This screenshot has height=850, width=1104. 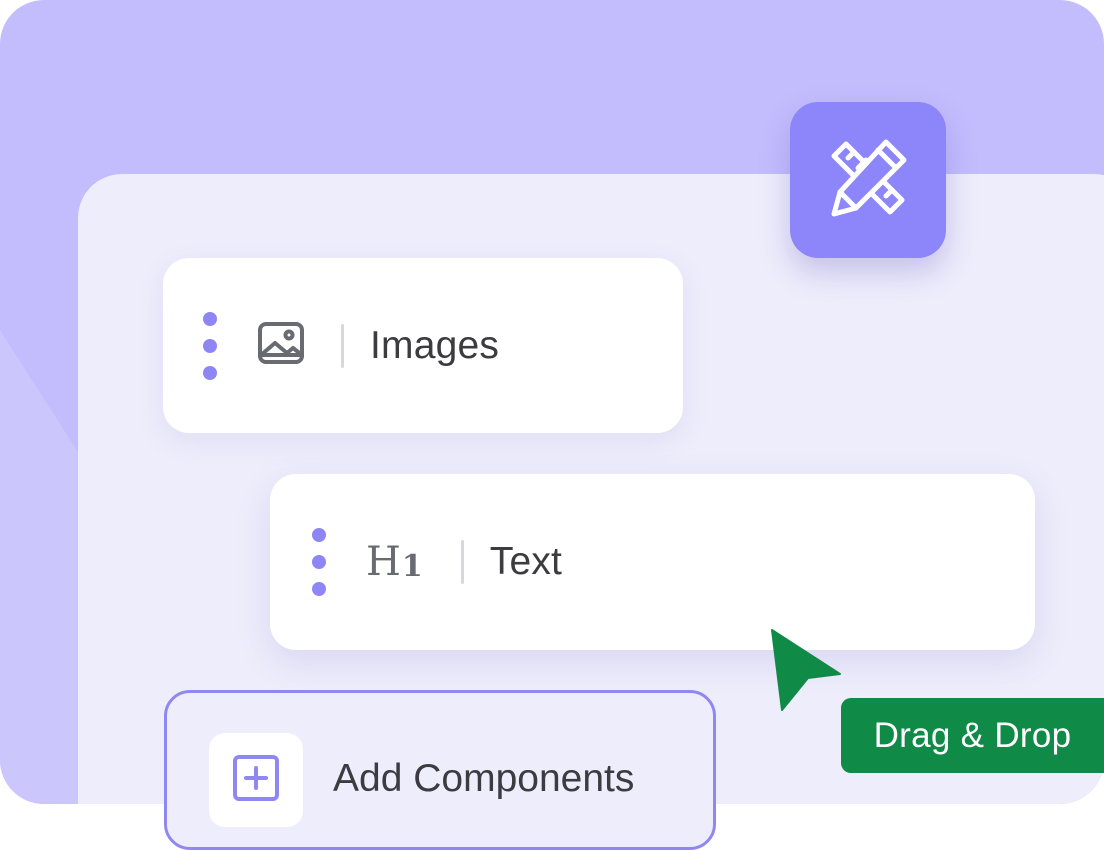 I want to click on pencil-ruler-icon, so click(x=868, y=180).